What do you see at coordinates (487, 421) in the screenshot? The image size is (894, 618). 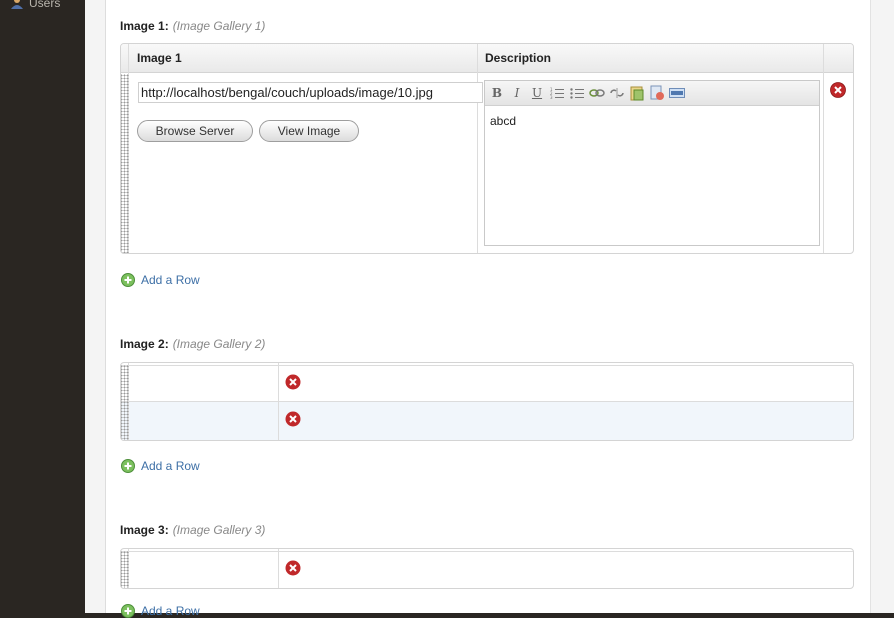 I see `table-row` at bounding box center [487, 421].